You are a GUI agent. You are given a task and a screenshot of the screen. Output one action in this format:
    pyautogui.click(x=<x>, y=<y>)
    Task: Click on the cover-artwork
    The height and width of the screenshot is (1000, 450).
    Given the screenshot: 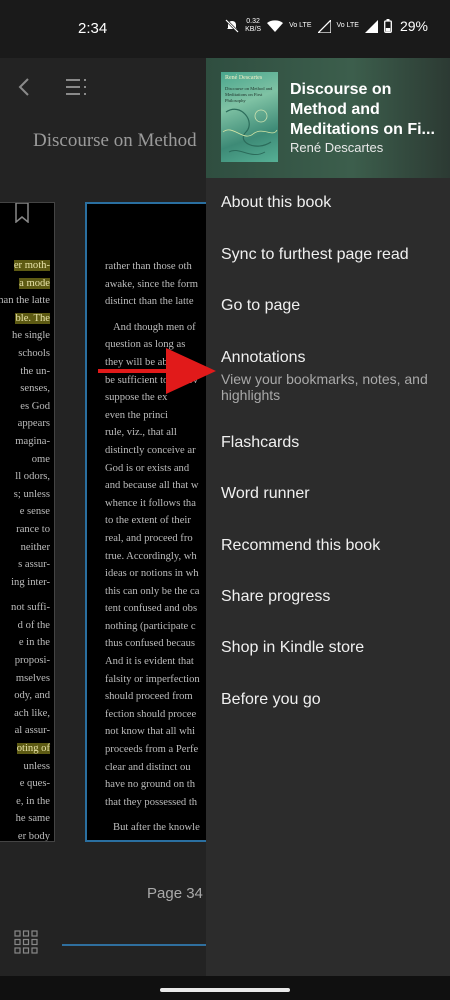 What is the action you would take?
    pyautogui.click(x=250, y=132)
    